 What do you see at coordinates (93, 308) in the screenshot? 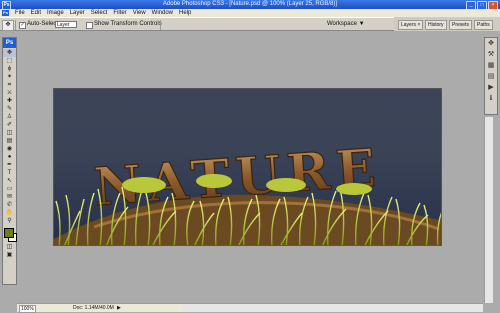
I see `document-size-info: Doc: 1.14M/40.0M` at bounding box center [93, 308].